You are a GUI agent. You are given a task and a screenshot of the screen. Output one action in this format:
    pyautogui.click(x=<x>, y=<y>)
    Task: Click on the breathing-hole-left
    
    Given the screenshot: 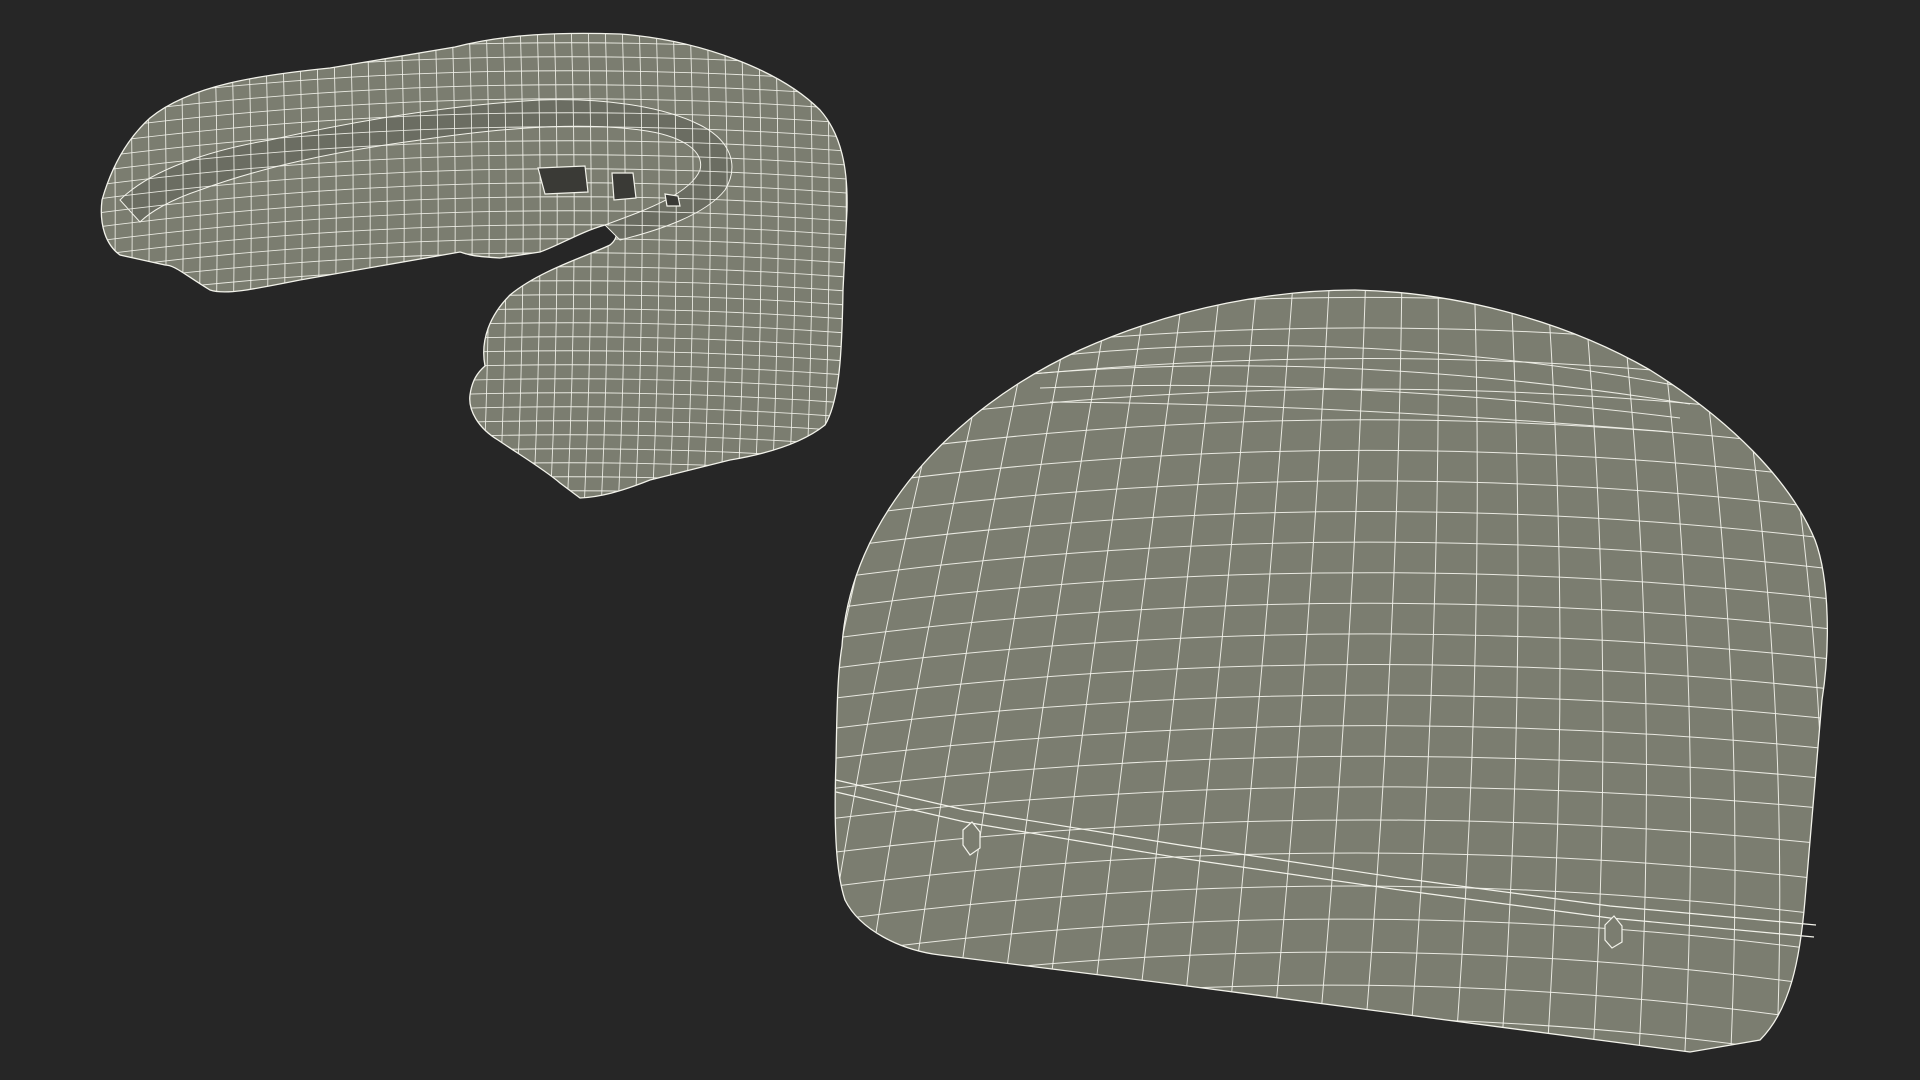 What is the action you would take?
    pyautogui.click(x=563, y=180)
    